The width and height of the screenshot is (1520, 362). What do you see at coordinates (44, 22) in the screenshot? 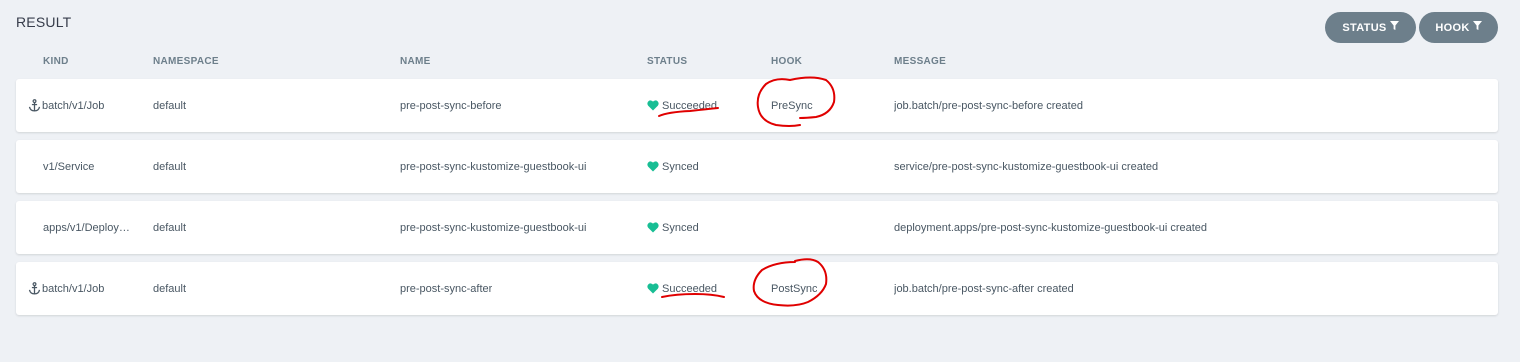
I see `page-title: RESULT` at bounding box center [44, 22].